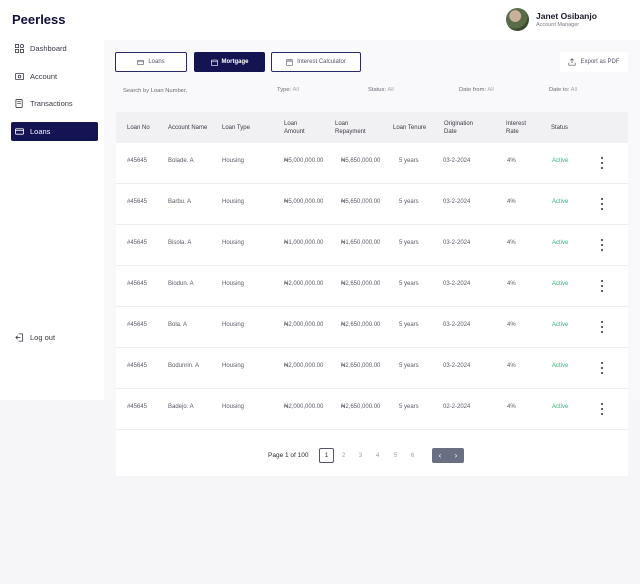  Describe the element at coordinates (473, 90) in the screenshot. I see `date-from-label: Date from:` at that location.